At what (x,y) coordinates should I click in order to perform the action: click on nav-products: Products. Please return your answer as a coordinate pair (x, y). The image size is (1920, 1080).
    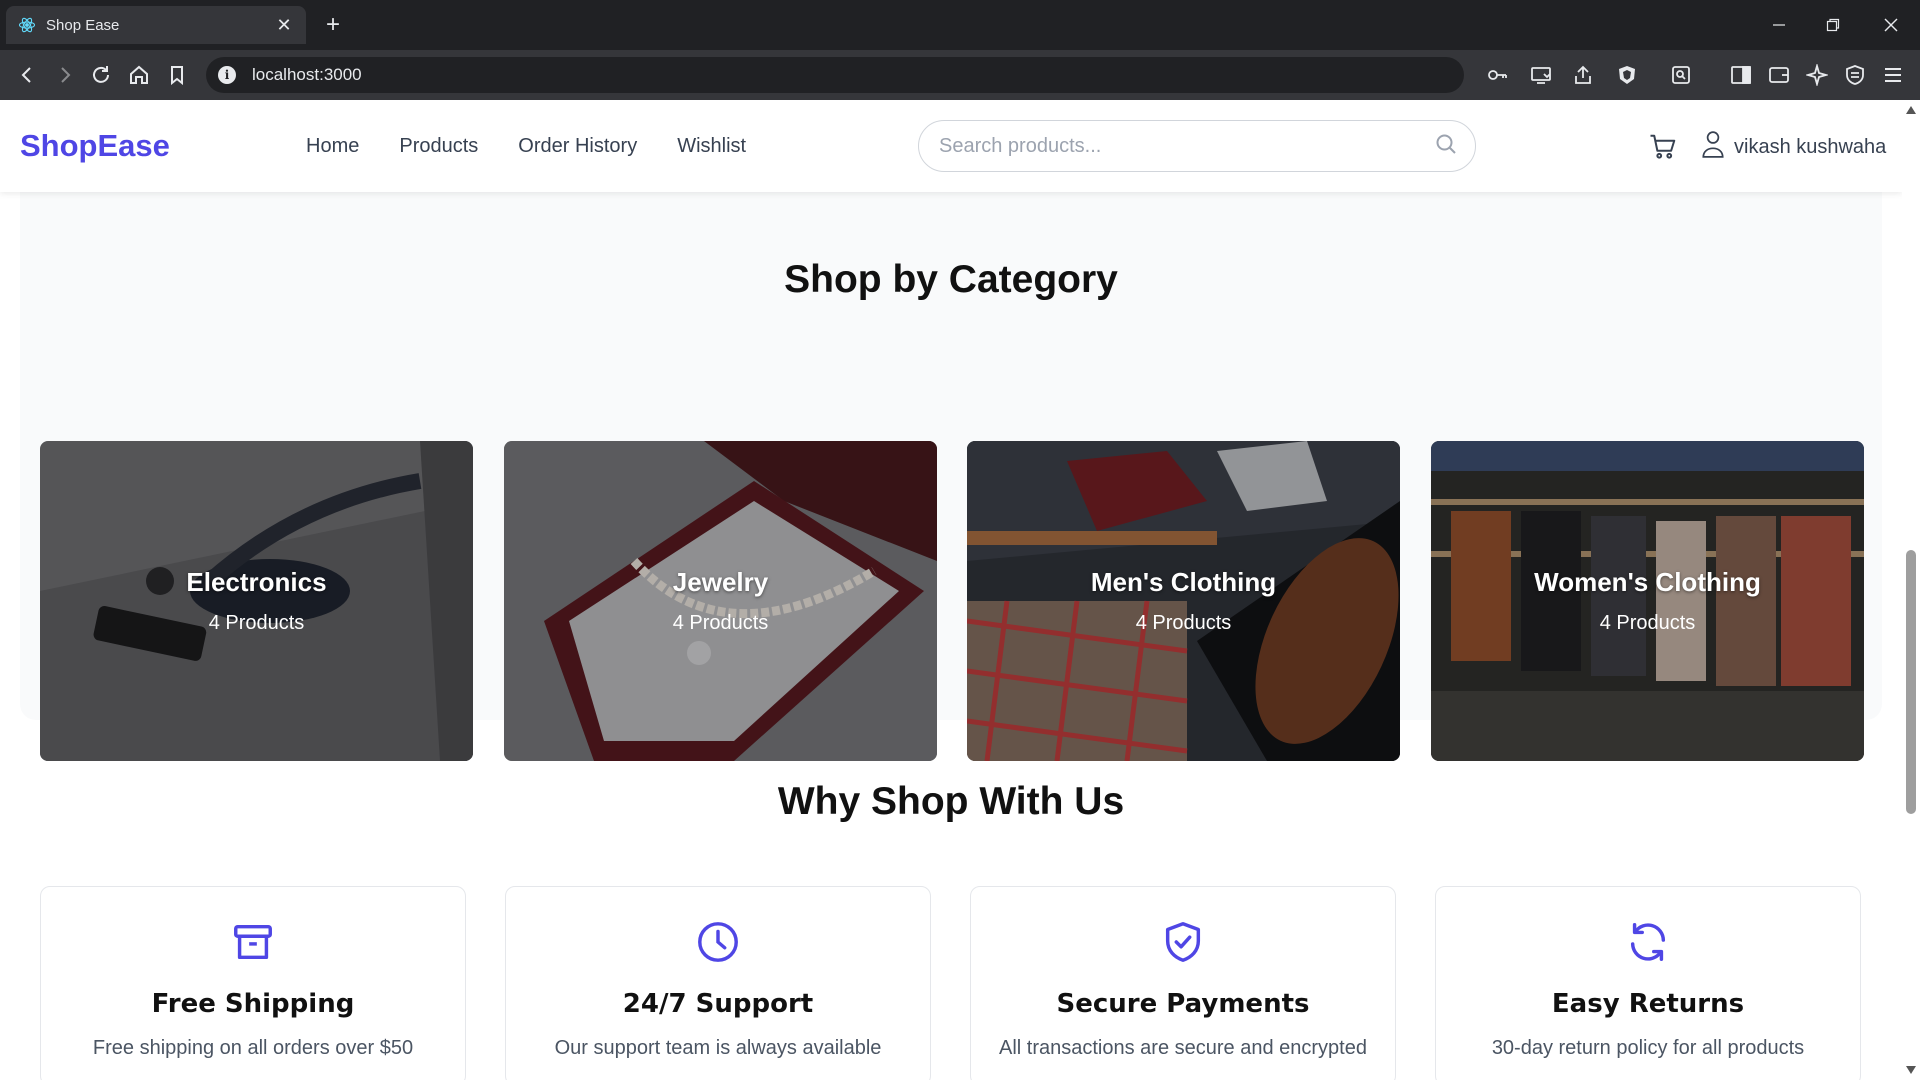
    Looking at the image, I should click on (438, 146).